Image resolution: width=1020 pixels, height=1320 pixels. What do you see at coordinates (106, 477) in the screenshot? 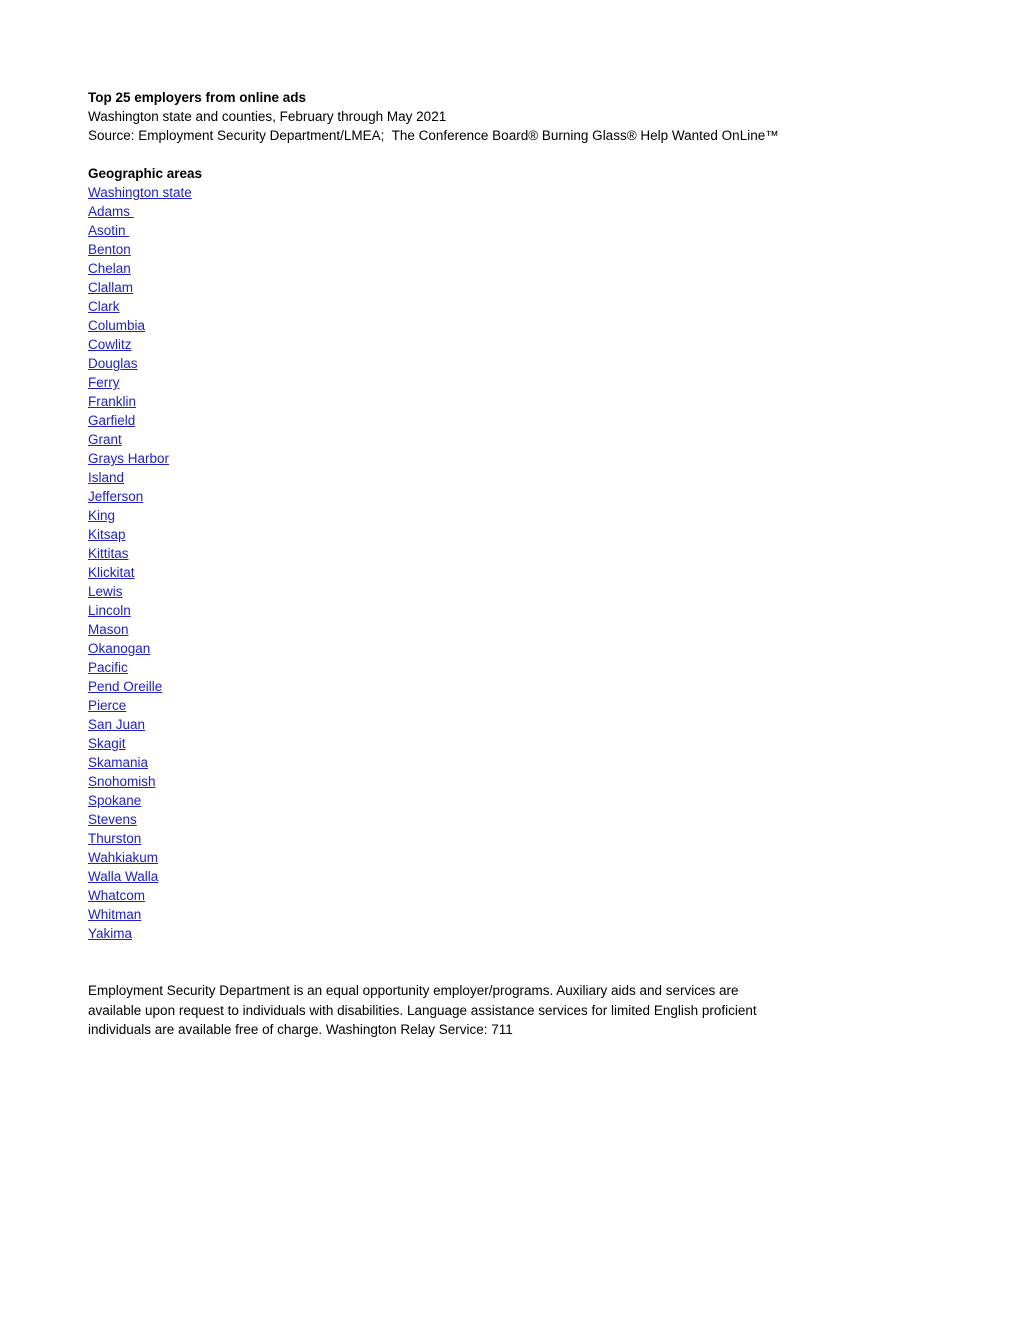
I see `geo-link-island: Island` at bounding box center [106, 477].